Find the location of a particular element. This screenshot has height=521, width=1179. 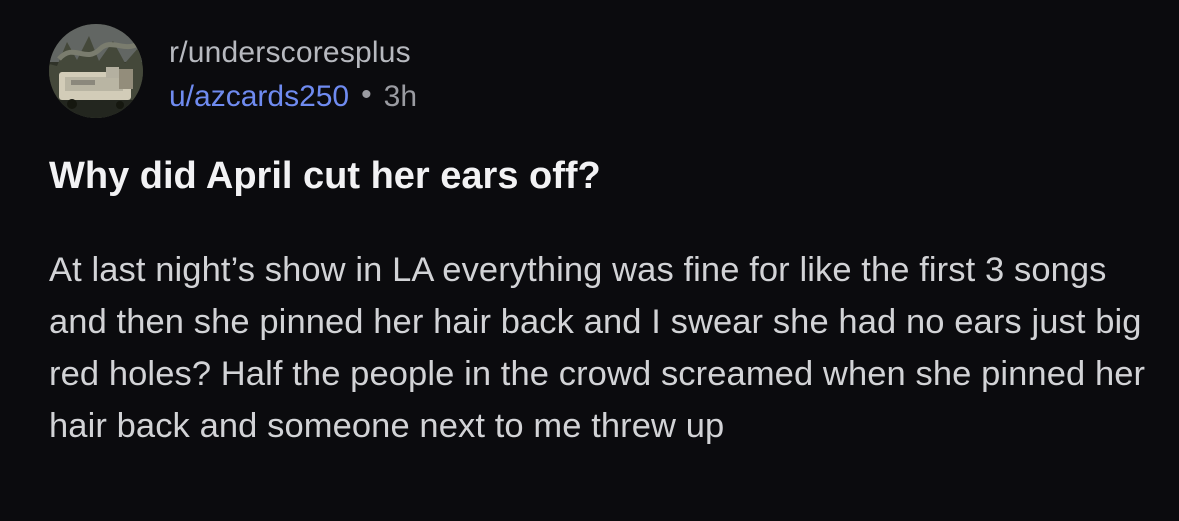

subreddit-link: r/underscoresplus is located at coordinates (293, 53).